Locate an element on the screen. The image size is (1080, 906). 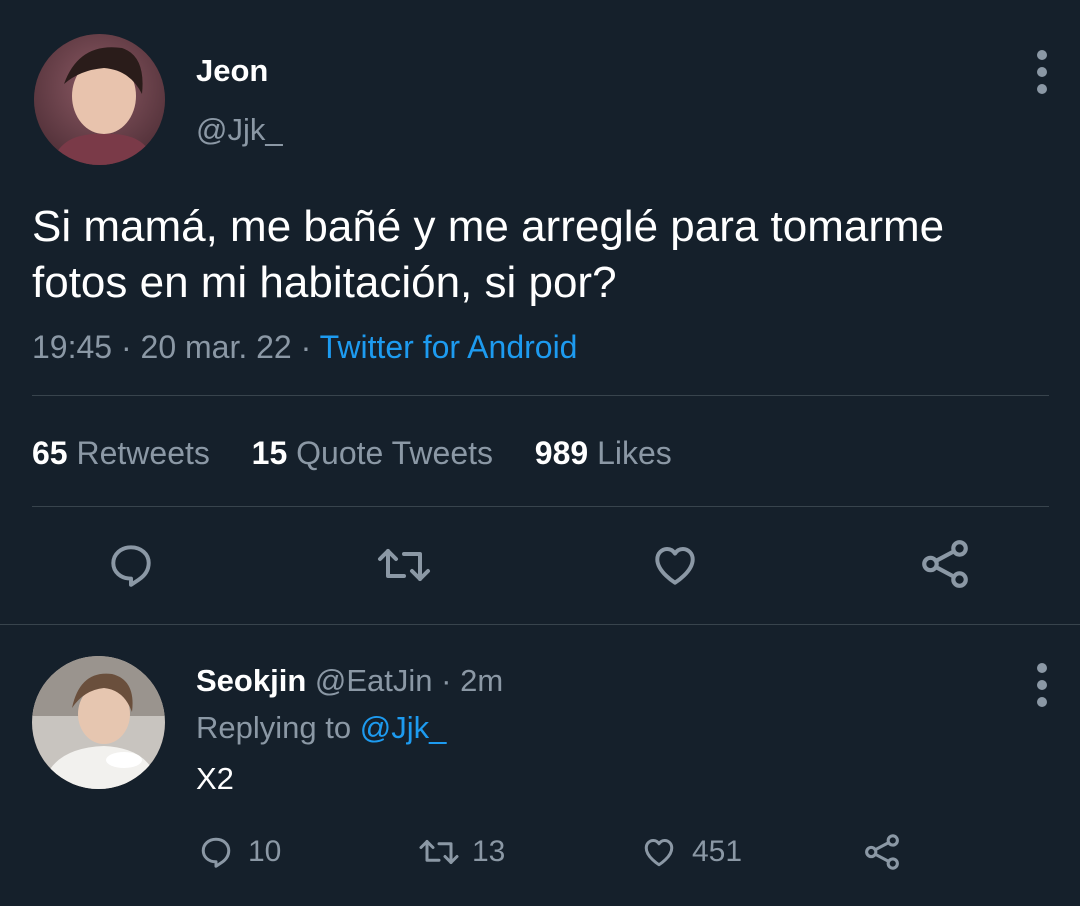
reply-author-avatar is located at coordinates (98, 722).